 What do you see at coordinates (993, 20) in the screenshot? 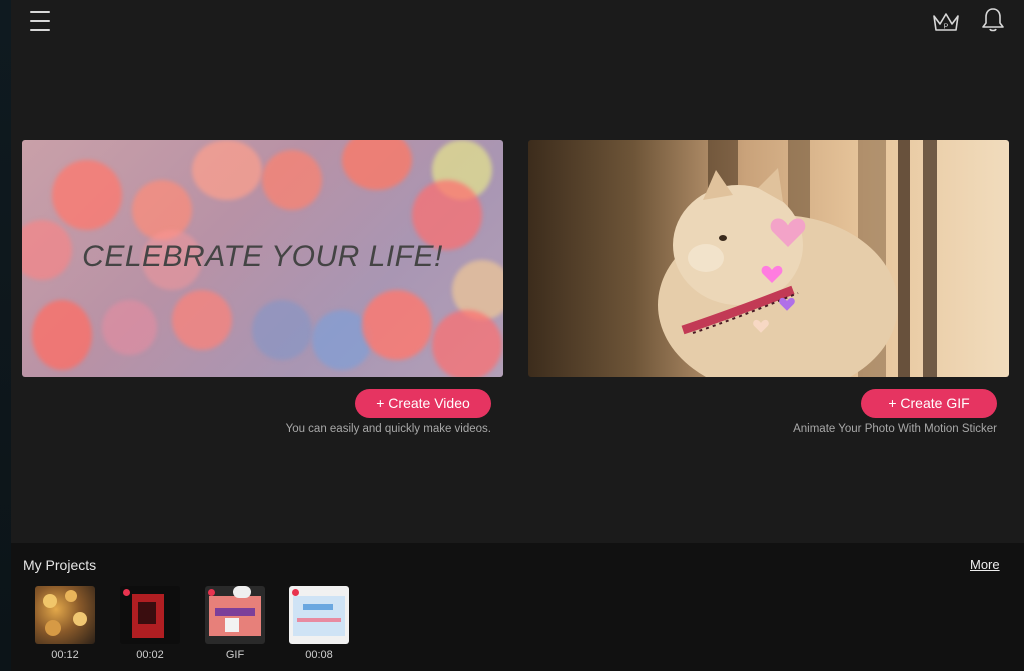
I see `bell-icon` at bounding box center [993, 20].